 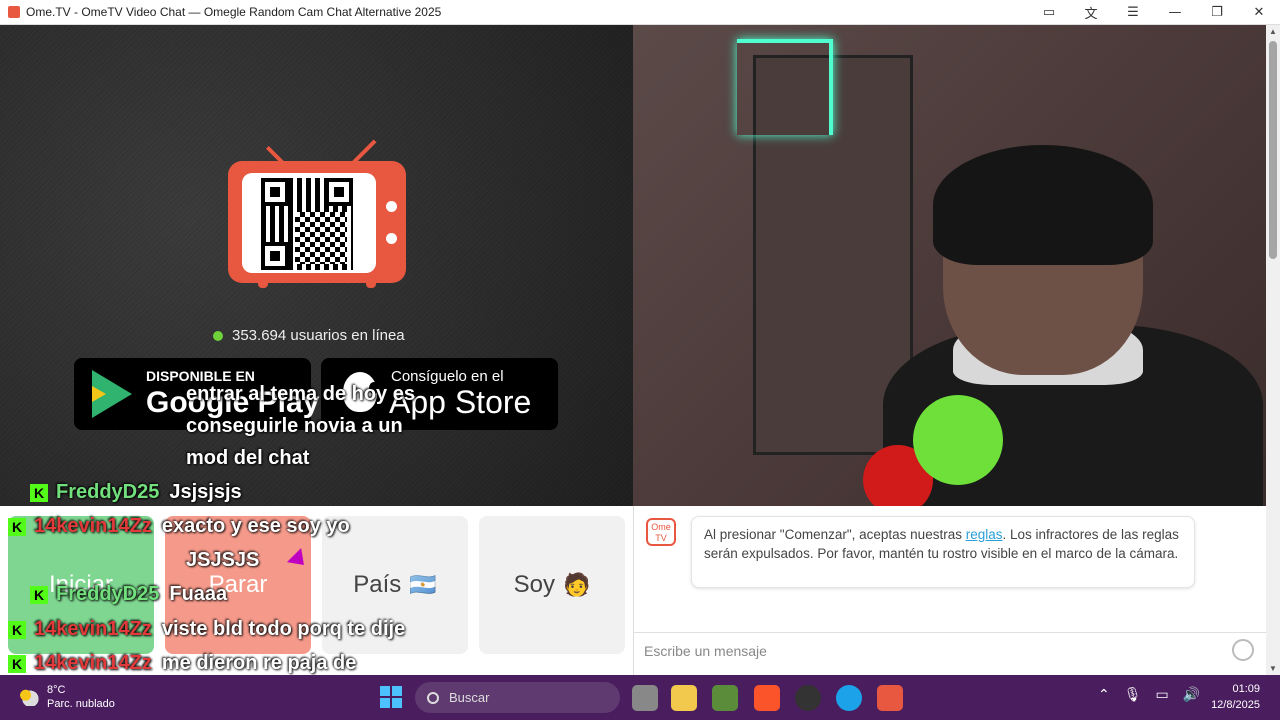 What do you see at coordinates (705, 651) in the screenshot?
I see `message-placeholder: Escribe un mensaje` at bounding box center [705, 651].